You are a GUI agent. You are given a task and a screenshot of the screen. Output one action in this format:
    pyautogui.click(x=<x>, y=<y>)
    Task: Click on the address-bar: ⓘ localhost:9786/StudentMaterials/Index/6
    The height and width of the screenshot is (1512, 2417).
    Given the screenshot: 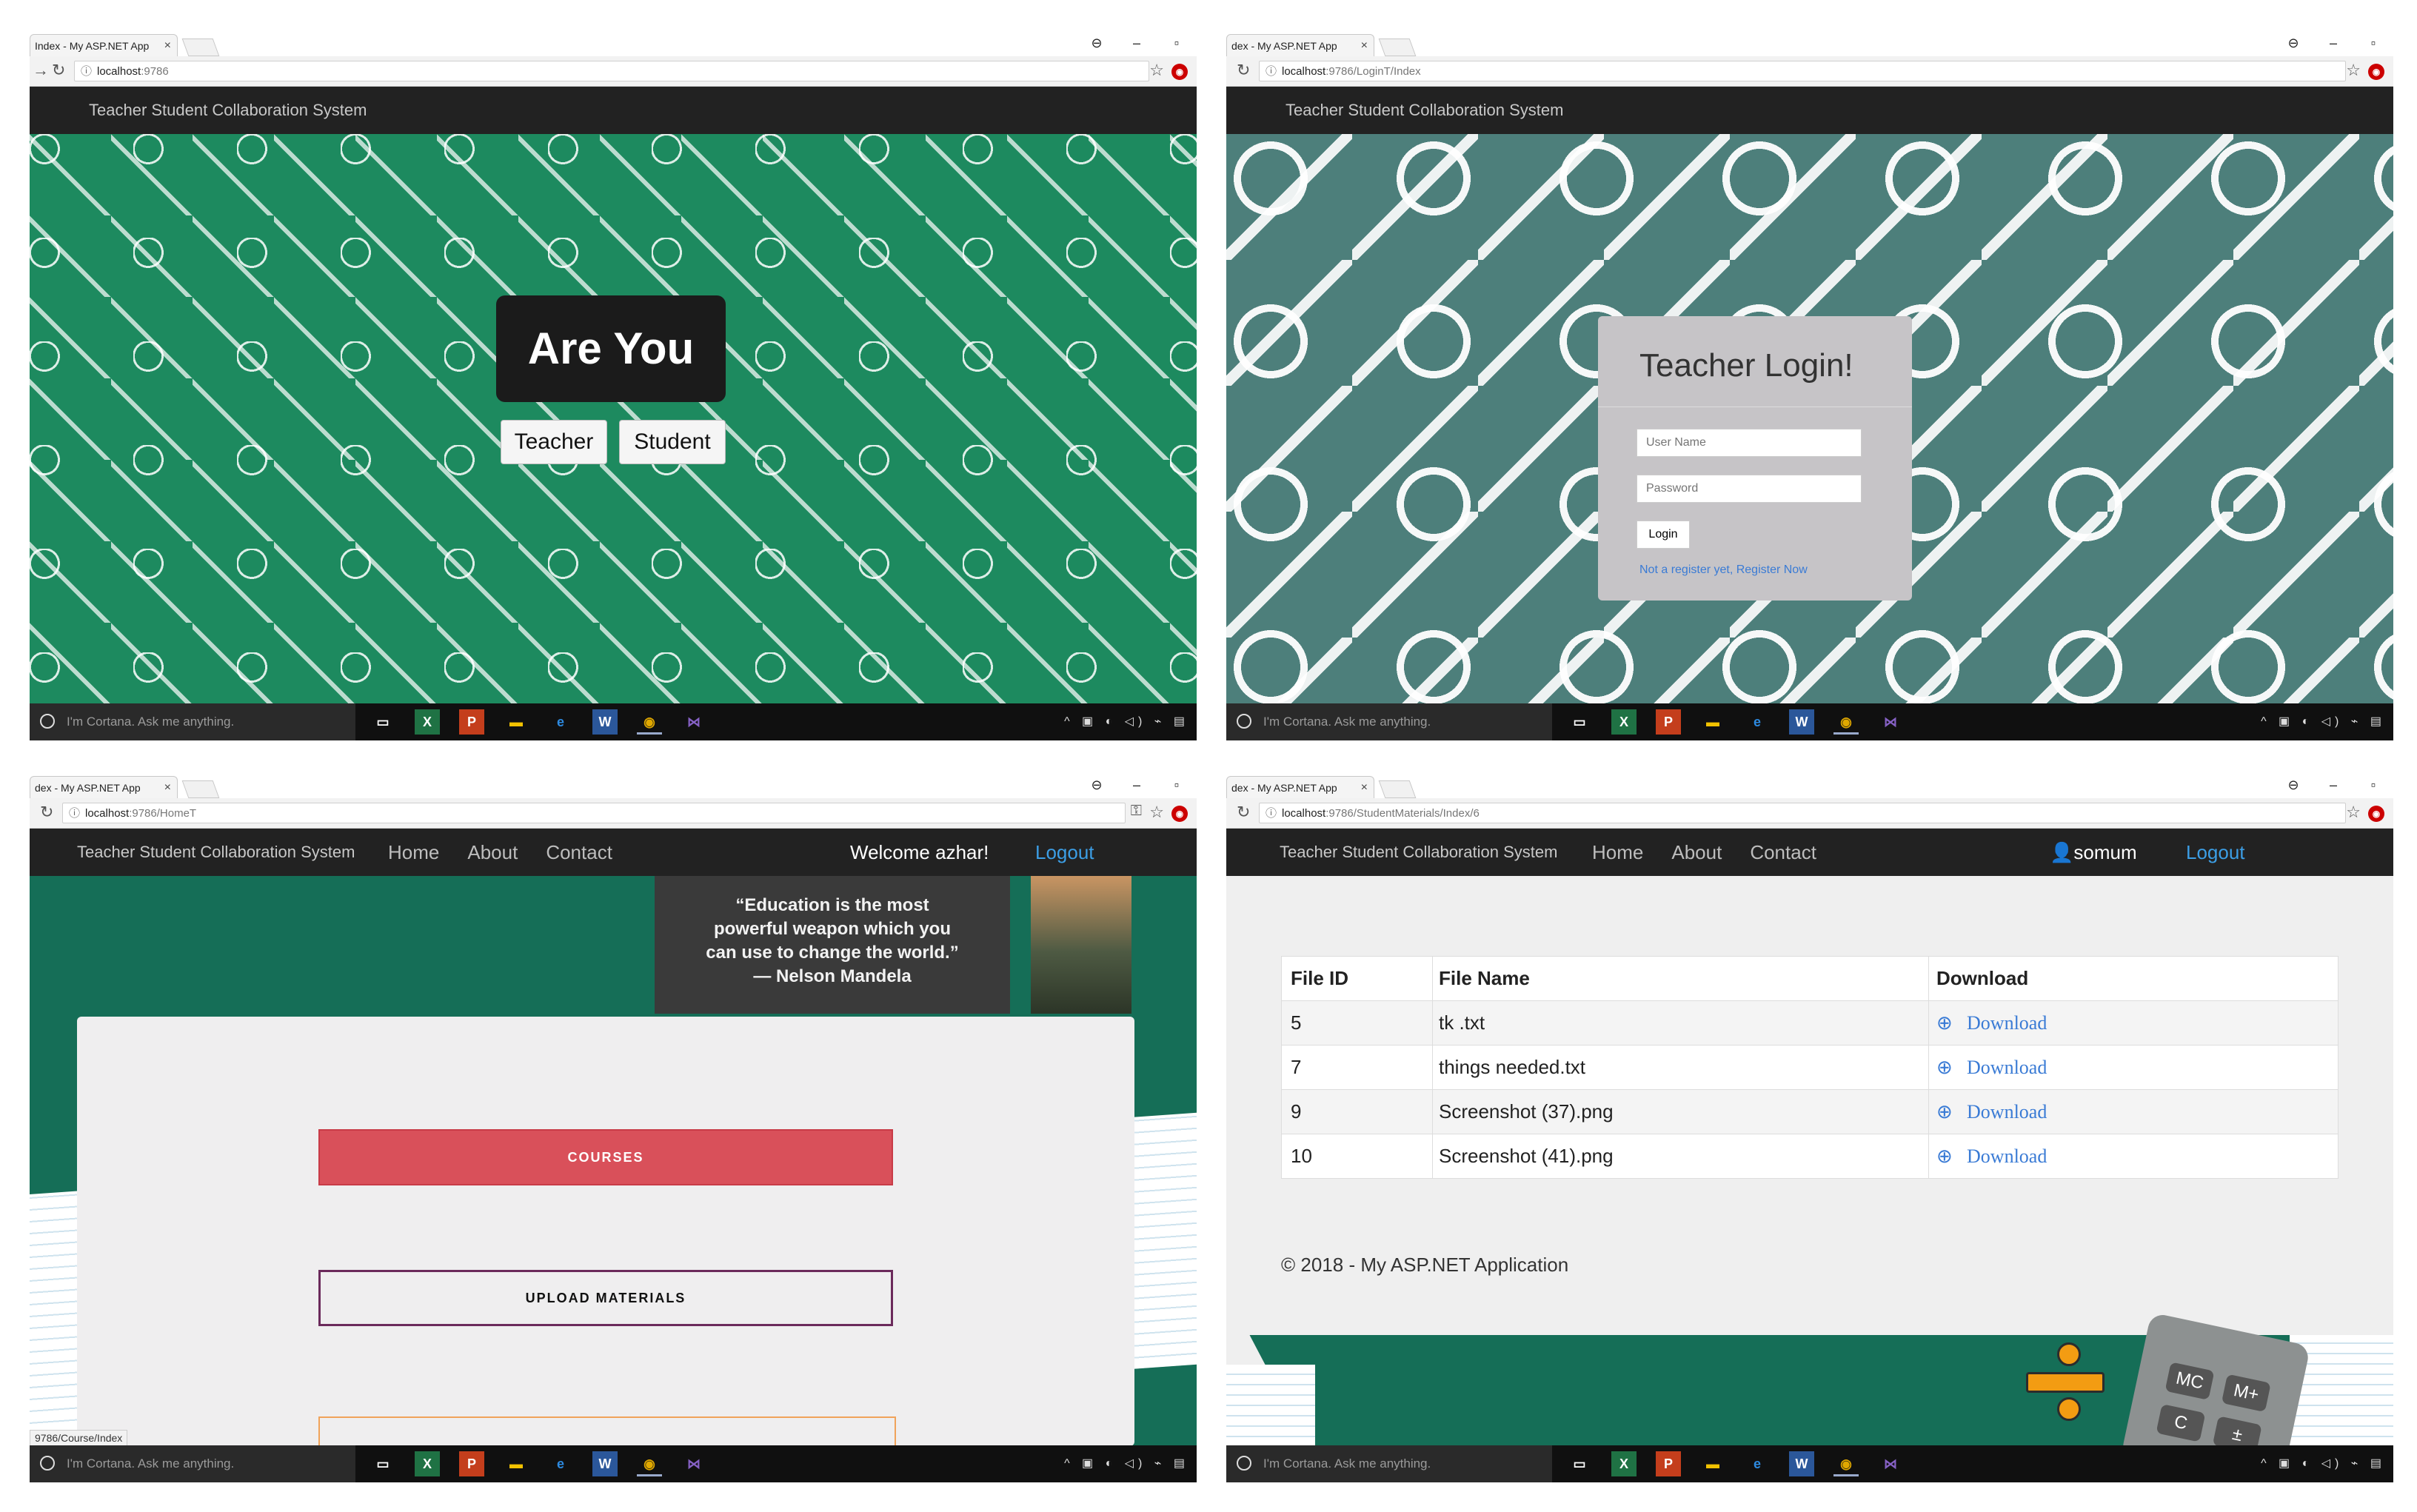 What is the action you would take?
    pyautogui.click(x=1802, y=813)
    